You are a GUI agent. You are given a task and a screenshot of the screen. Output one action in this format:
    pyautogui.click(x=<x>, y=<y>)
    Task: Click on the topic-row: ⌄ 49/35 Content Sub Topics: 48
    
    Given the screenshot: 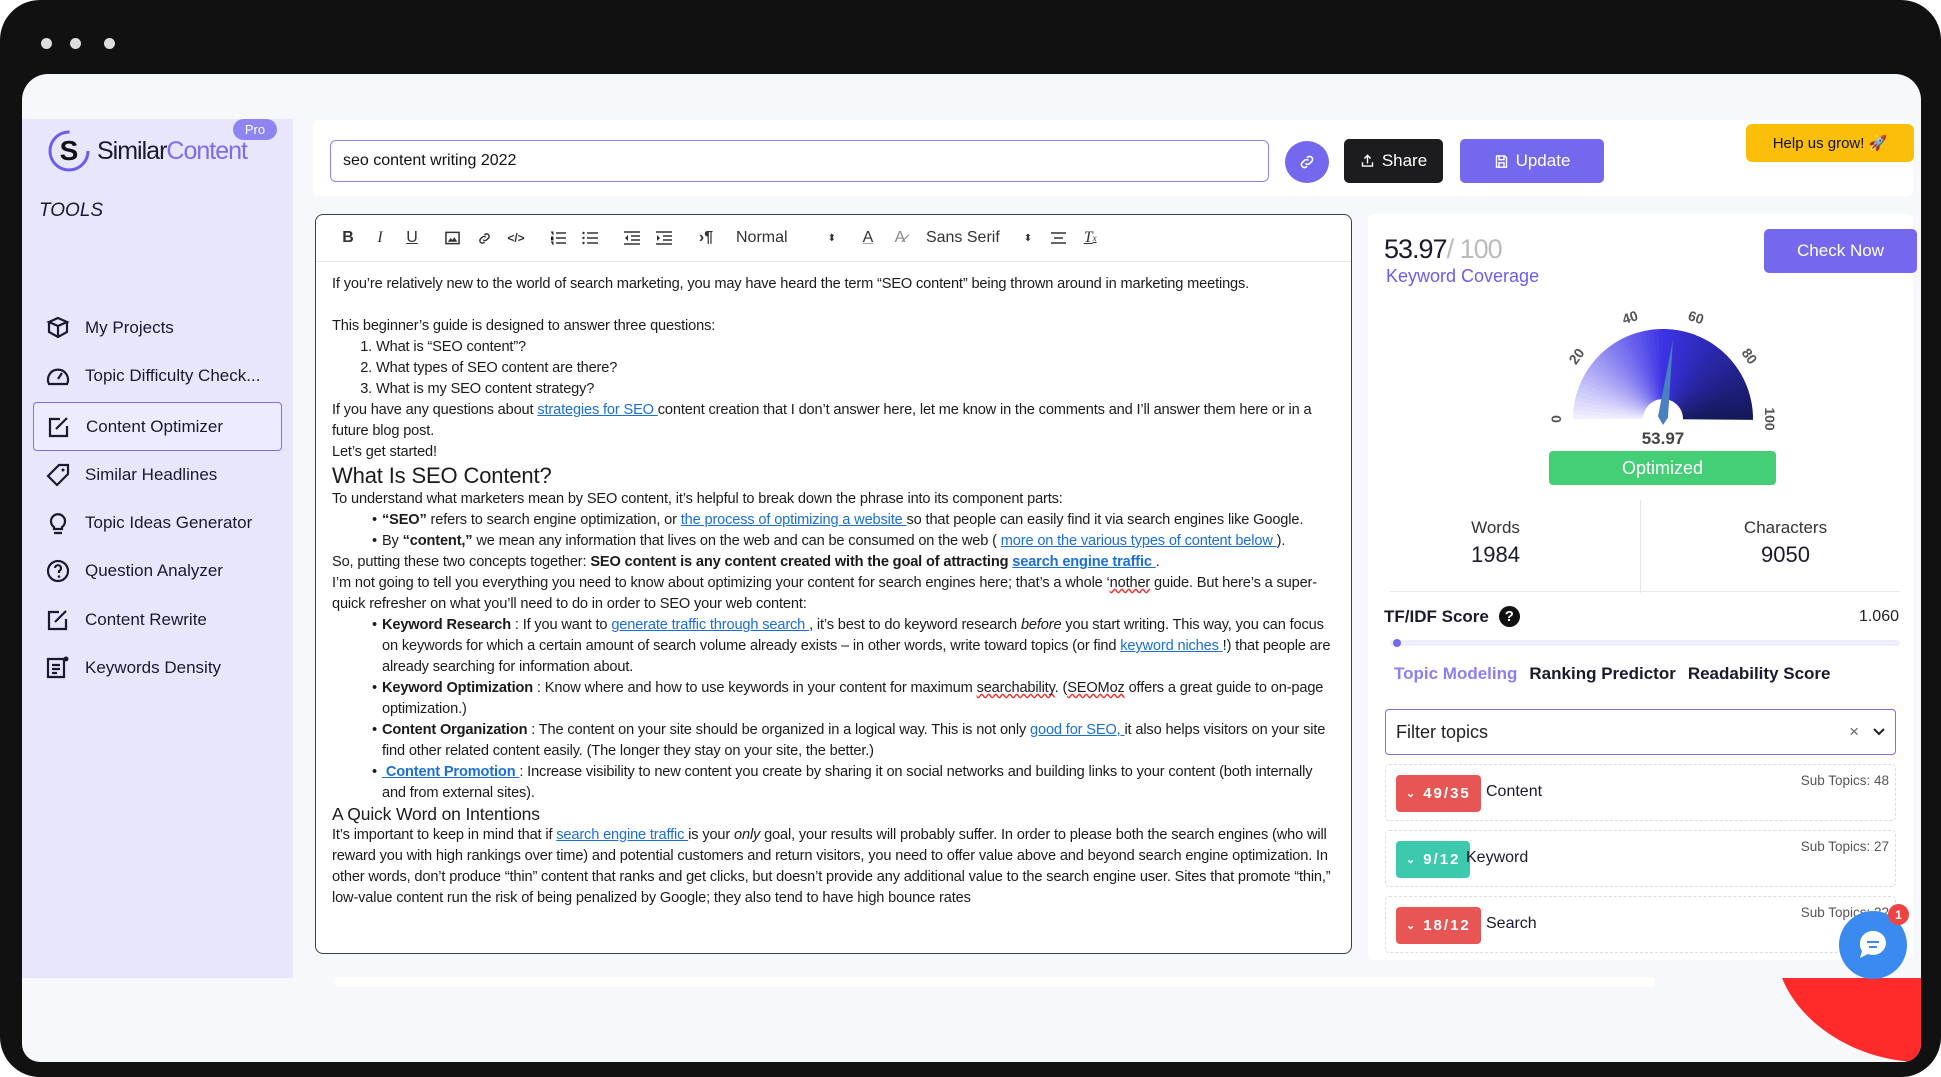 What is the action you would take?
    pyautogui.click(x=1640, y=792)
    